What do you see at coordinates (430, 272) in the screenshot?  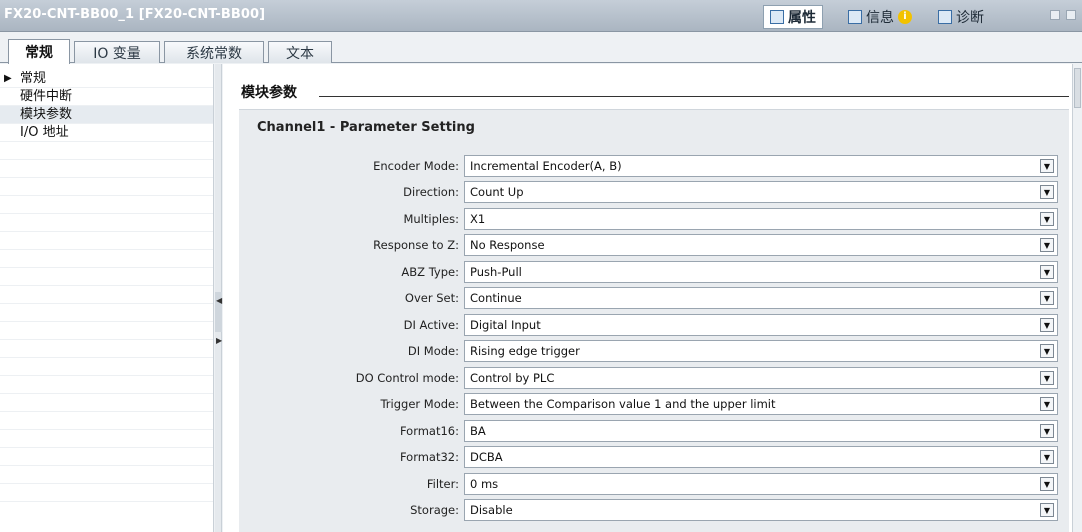 I see `param-label: ABZ Type:` at bounding box center [430, 272].